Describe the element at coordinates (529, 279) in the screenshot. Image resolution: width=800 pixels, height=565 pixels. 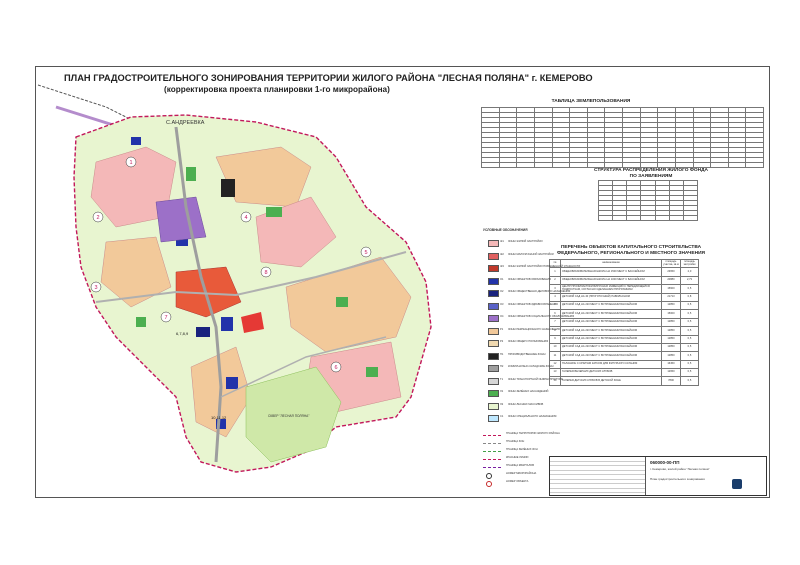
I see `legend-label: ЗОНЫ ОБЪЕКТОВ ОБРАЗОВАНИЯ` at that location.